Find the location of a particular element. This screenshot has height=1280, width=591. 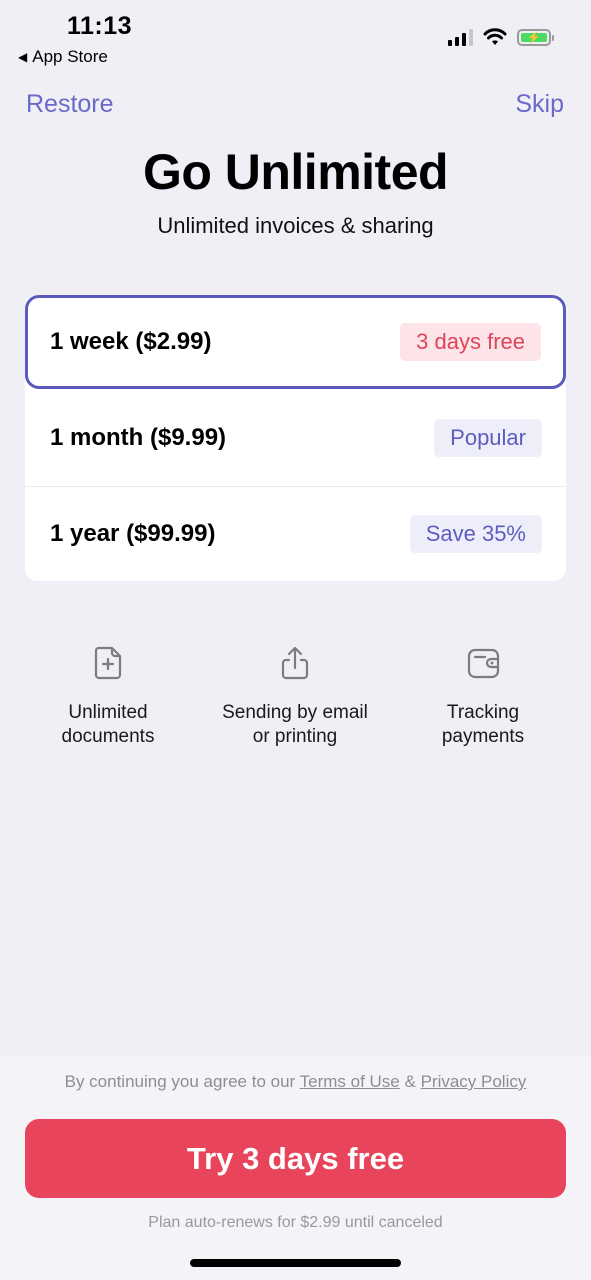

page-subtitle: Unlimited invoices & sharing is located at coordinates (295, 225).